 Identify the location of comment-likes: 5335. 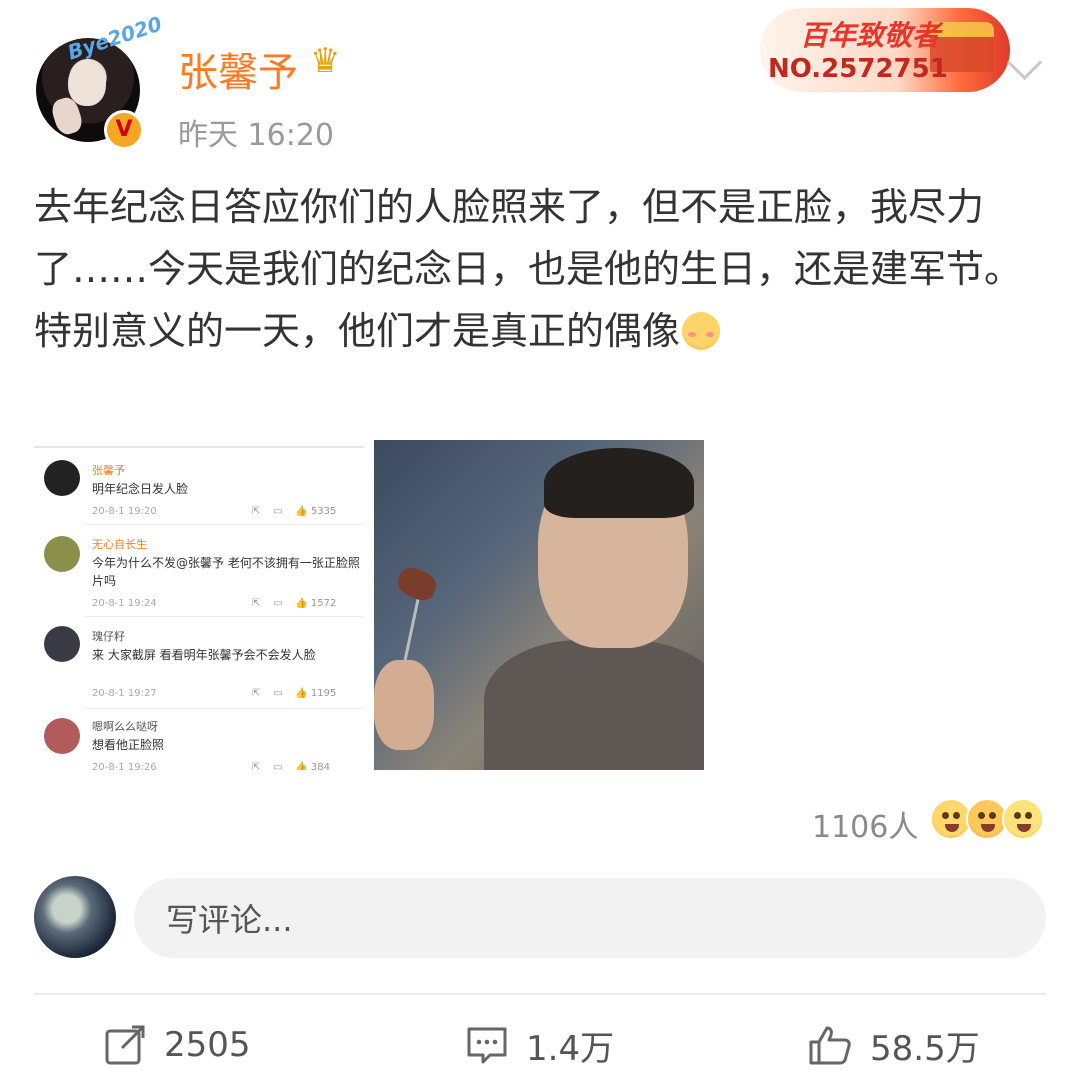
(323, 511).